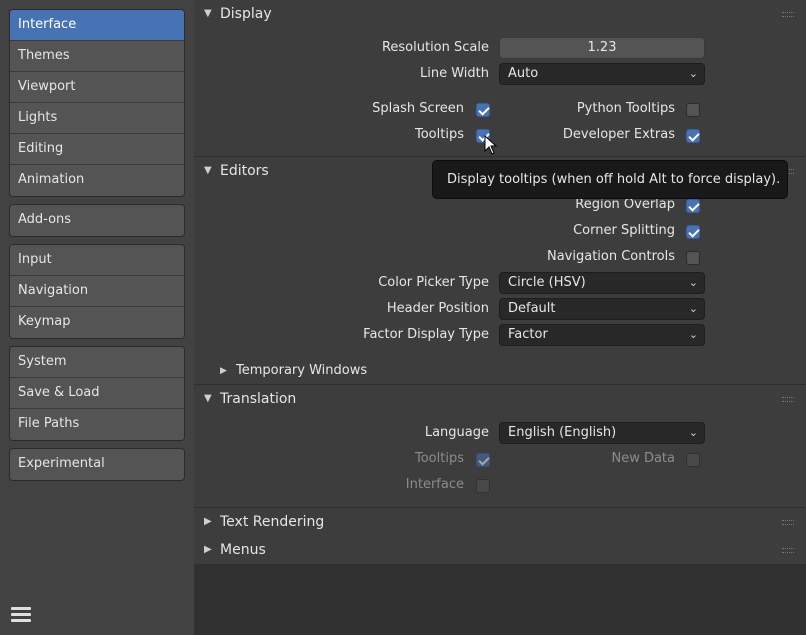 The height and width of the screenshot is (635, 806). What do you see at coordinates (693, 258) in the screenshot?
I see `navigation-controls-checkbox` at bounding box center [693, 258].